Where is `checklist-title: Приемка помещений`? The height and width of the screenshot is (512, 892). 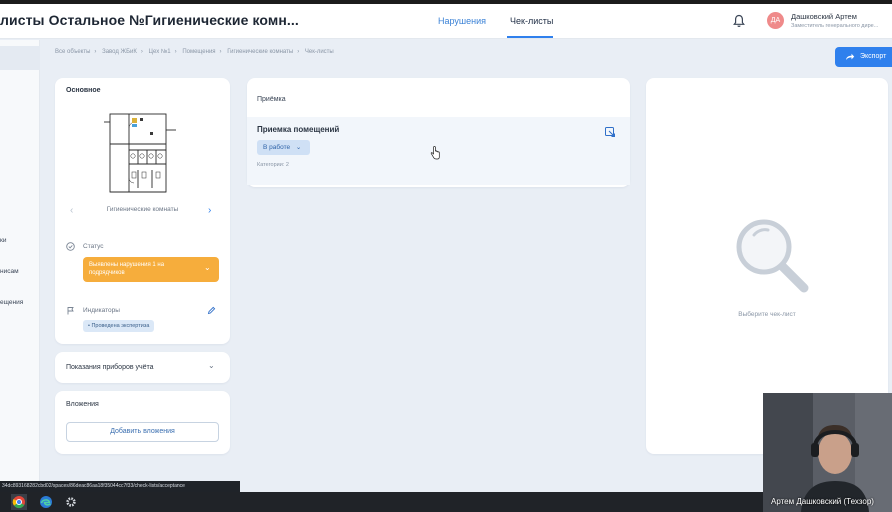
checklist-title: Приемка помещений is located at coordinates (298, 129).